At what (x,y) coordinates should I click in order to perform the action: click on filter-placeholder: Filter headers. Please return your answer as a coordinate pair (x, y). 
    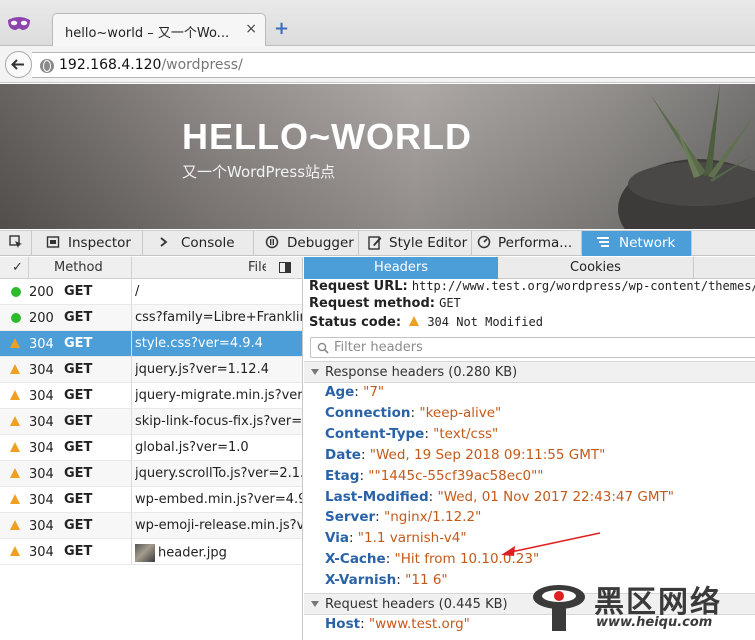
    Looking at the image, I should click on (378, 347).